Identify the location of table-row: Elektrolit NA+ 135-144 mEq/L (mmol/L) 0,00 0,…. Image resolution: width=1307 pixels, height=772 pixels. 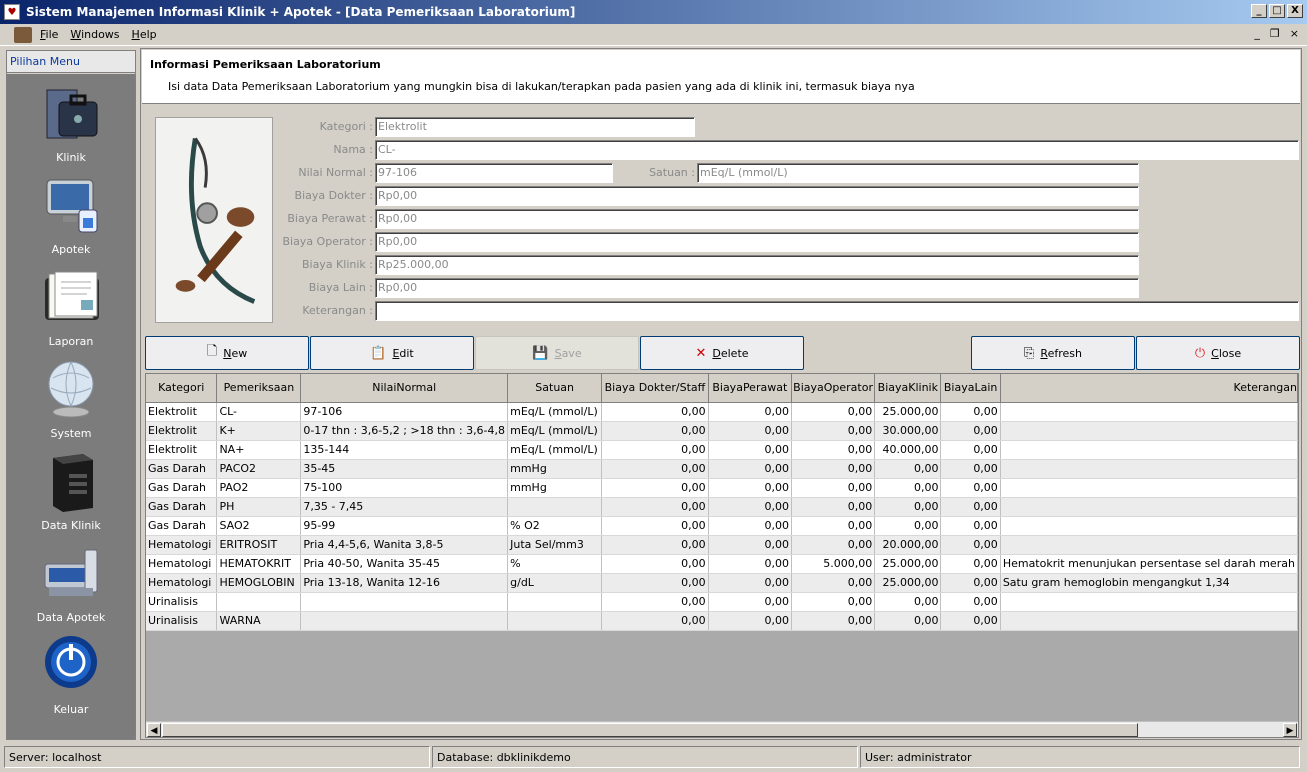
(722, 450).